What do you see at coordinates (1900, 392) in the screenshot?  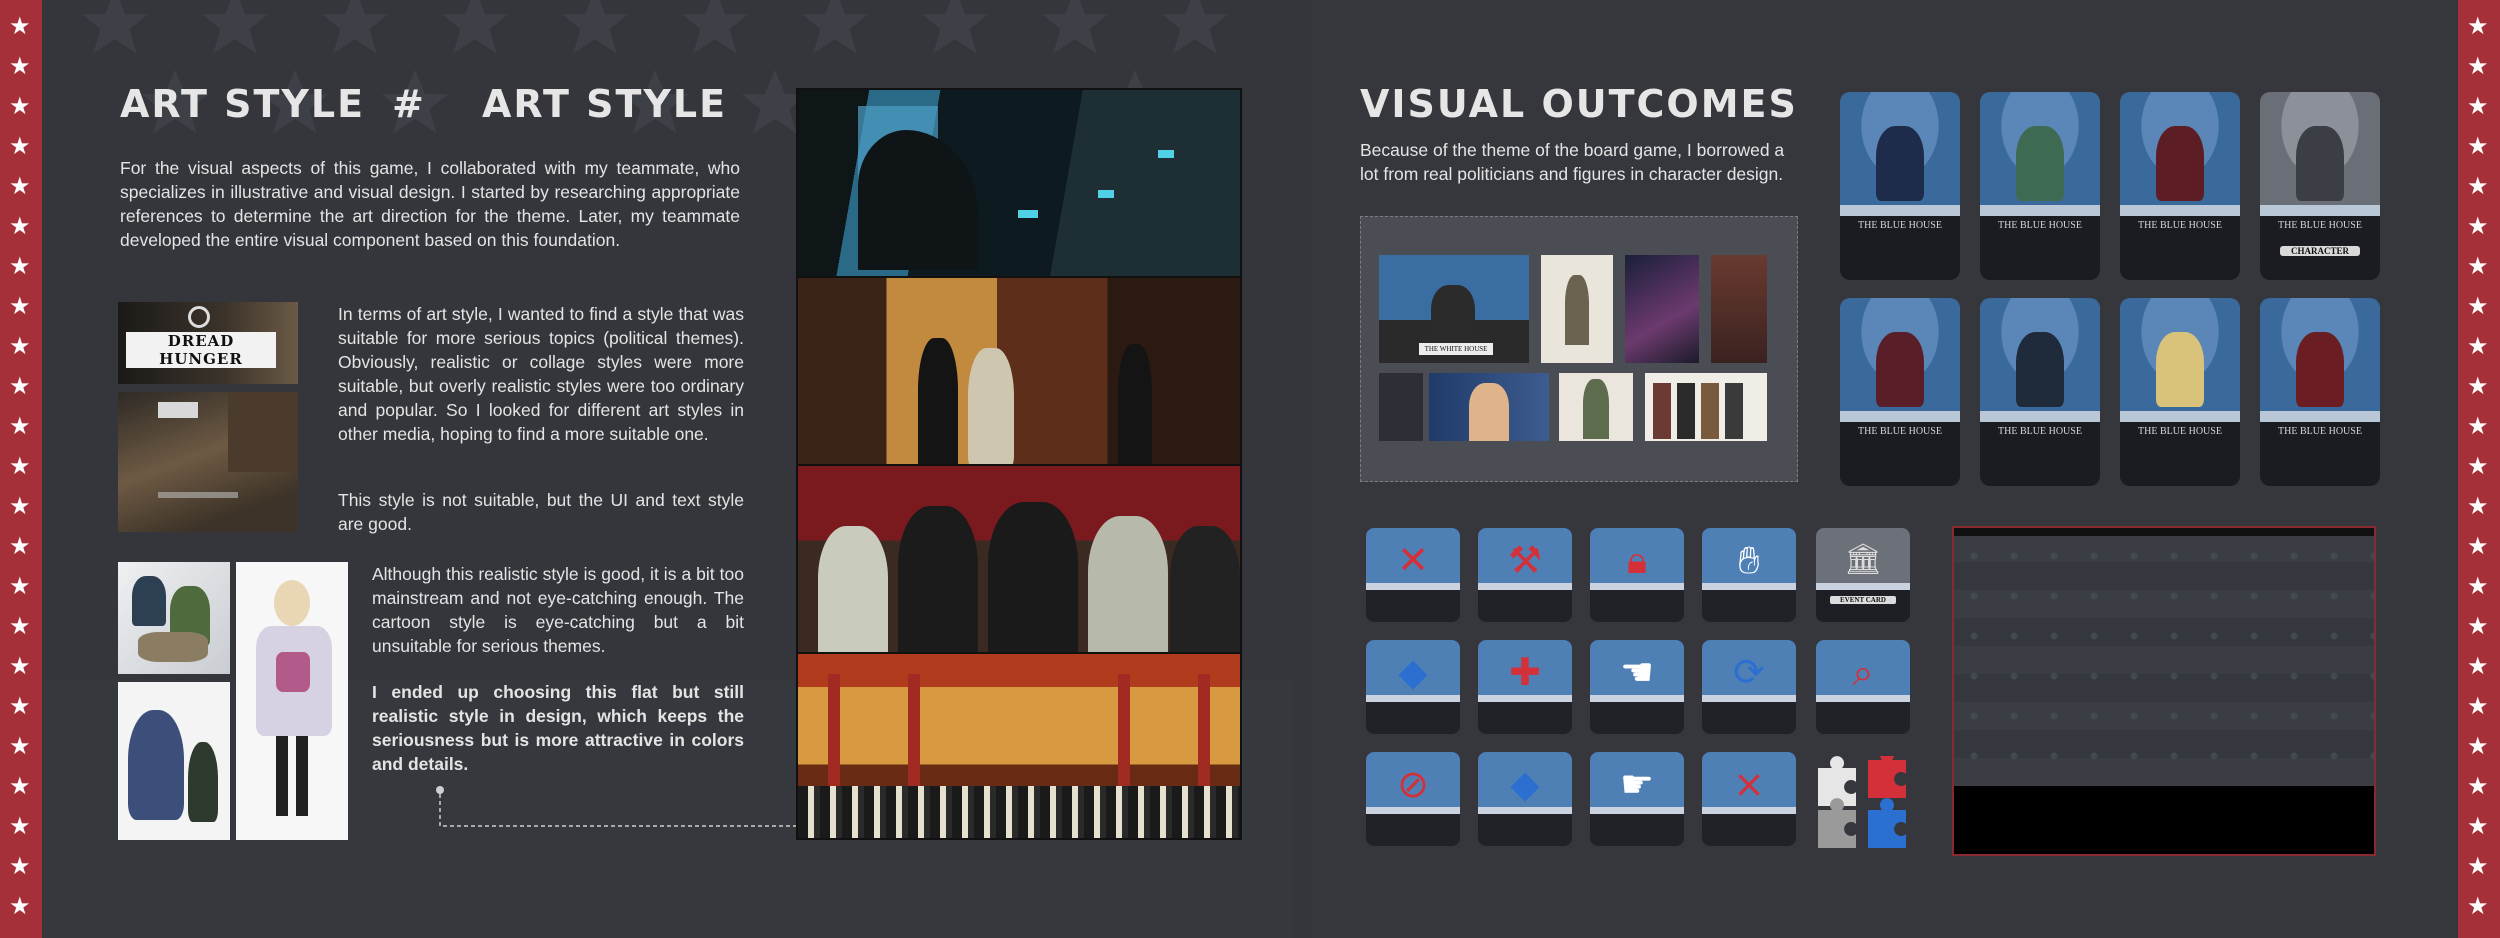 I see `character-card-hat-man: THE BLUE HOUSE` at bounding box center [1900, 392].